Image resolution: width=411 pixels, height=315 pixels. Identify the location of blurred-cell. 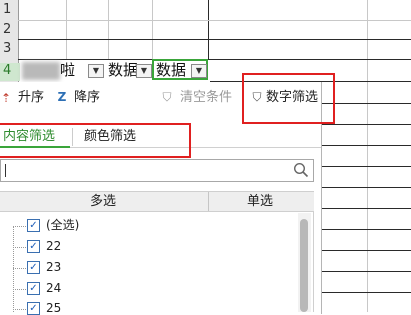
(41, 71).